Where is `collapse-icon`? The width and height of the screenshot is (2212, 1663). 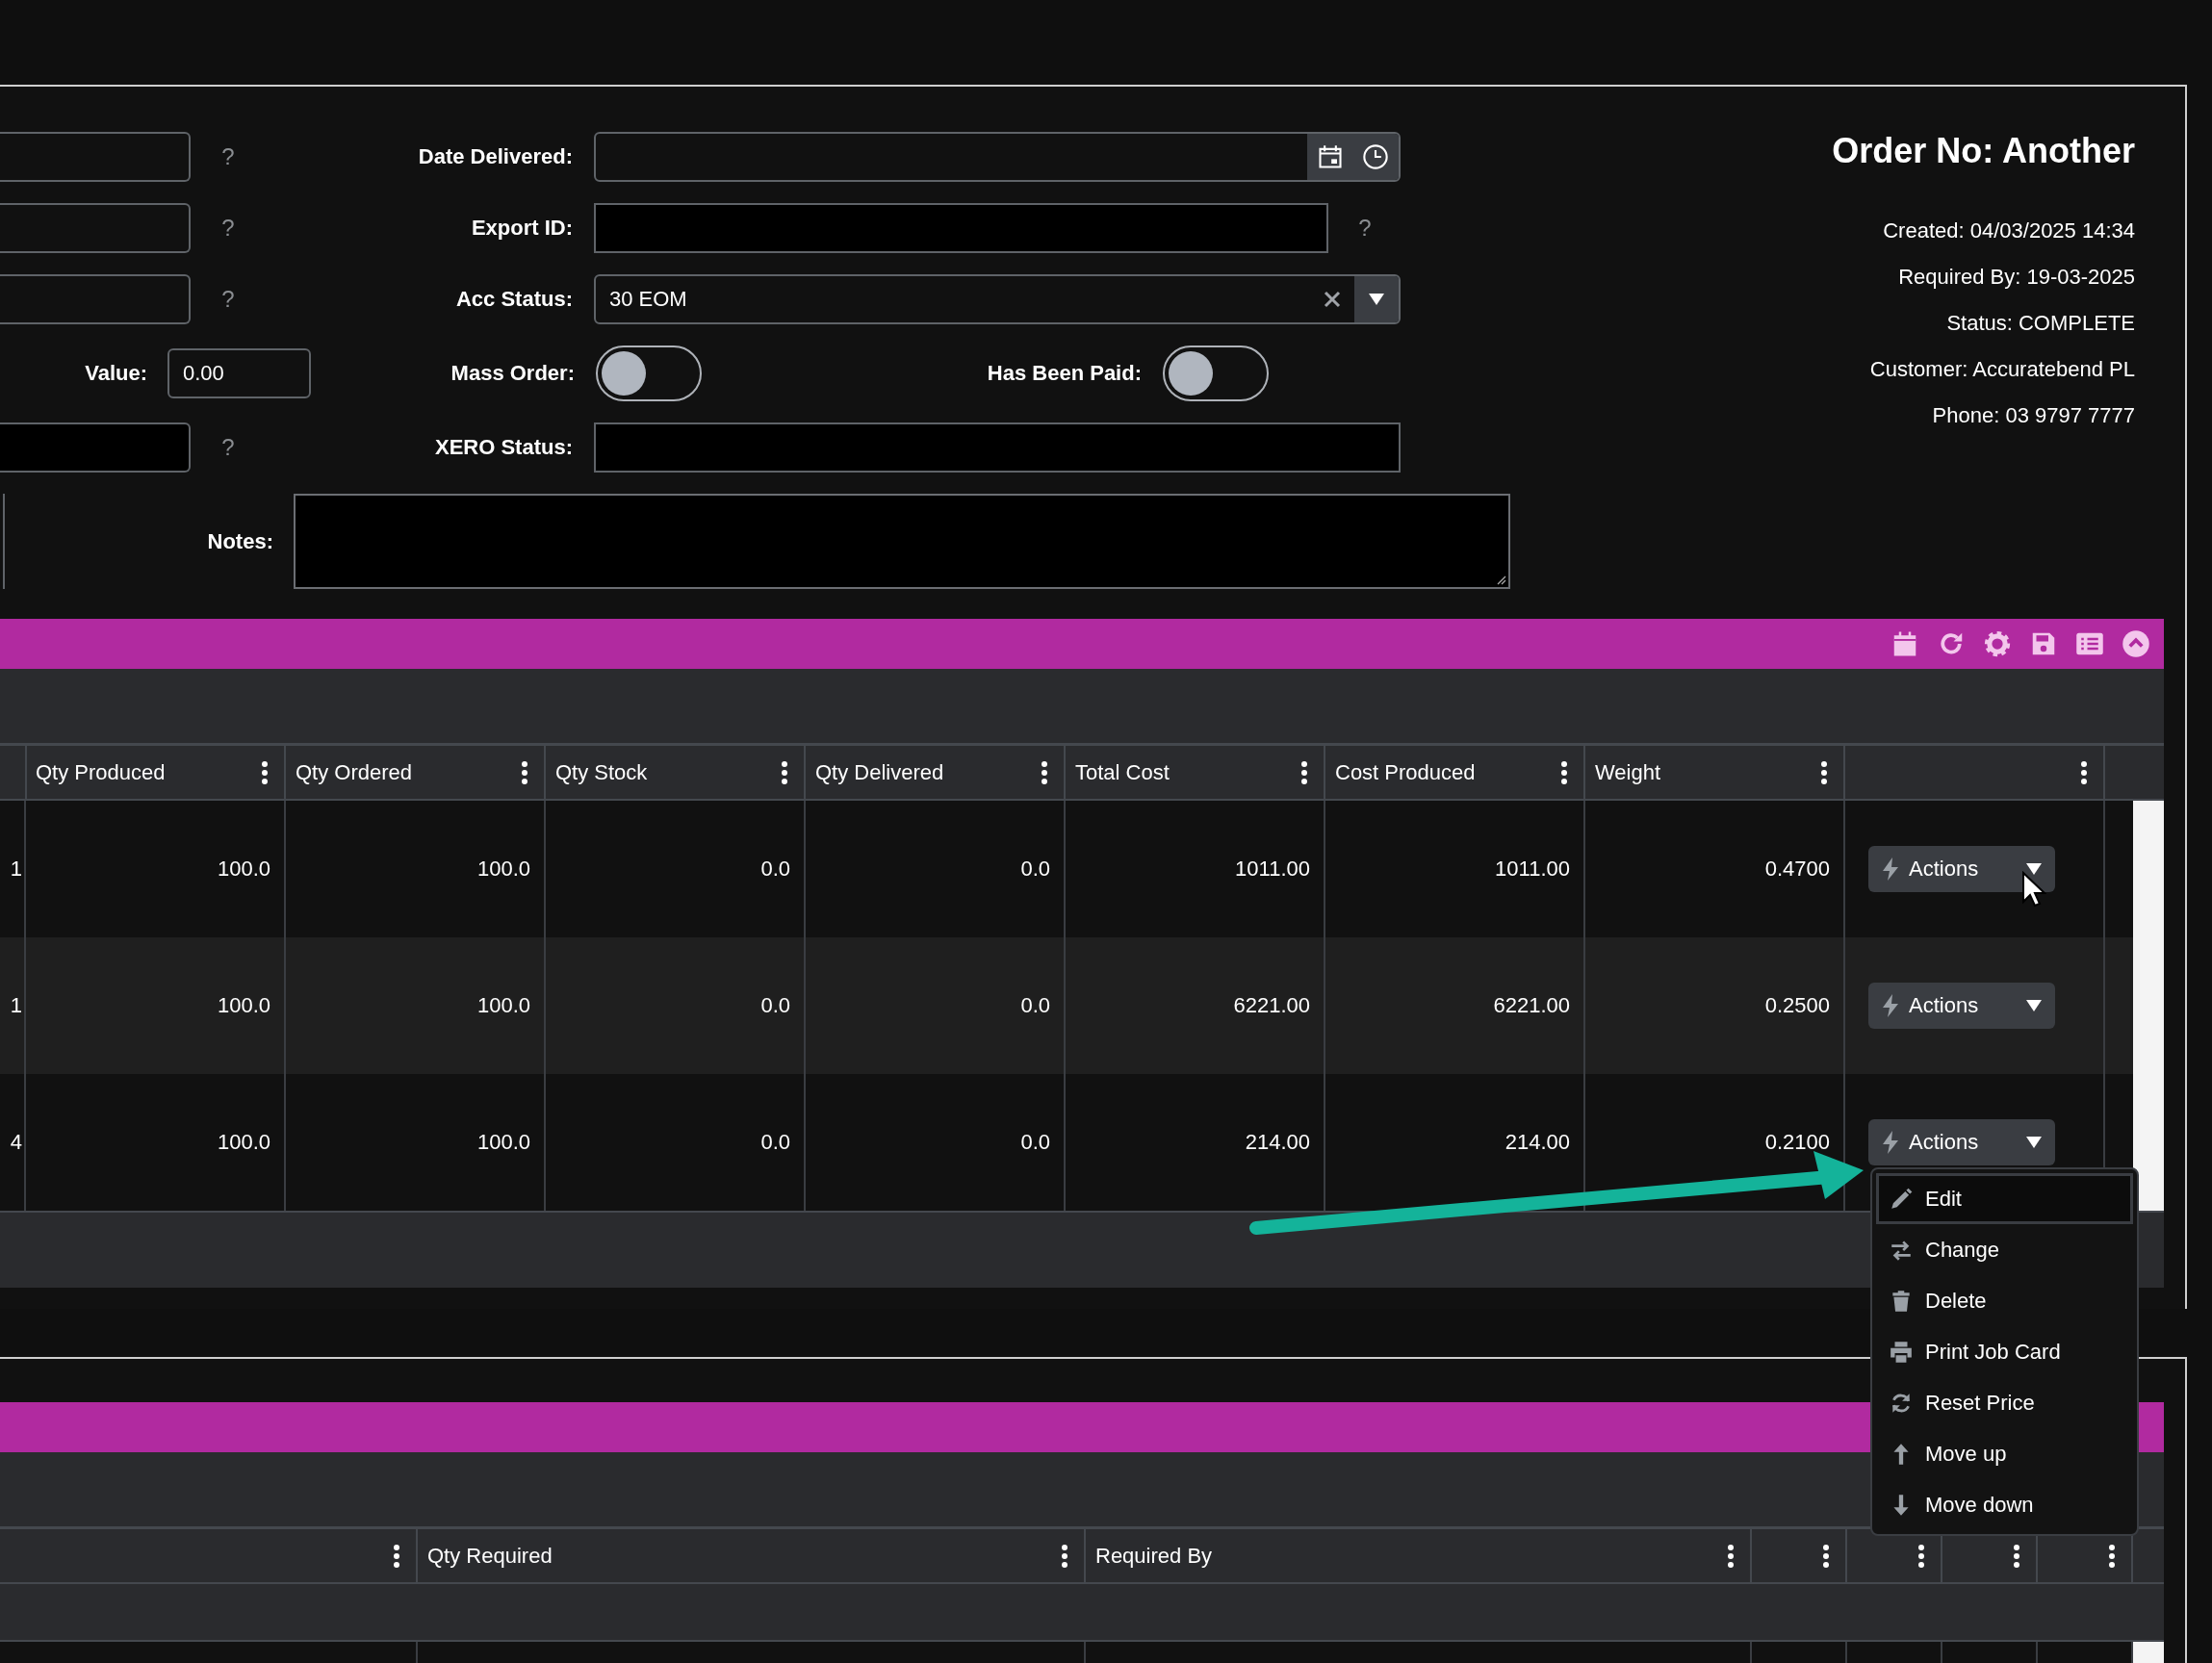
collapse-icon is located at coordinates (2136, 643).